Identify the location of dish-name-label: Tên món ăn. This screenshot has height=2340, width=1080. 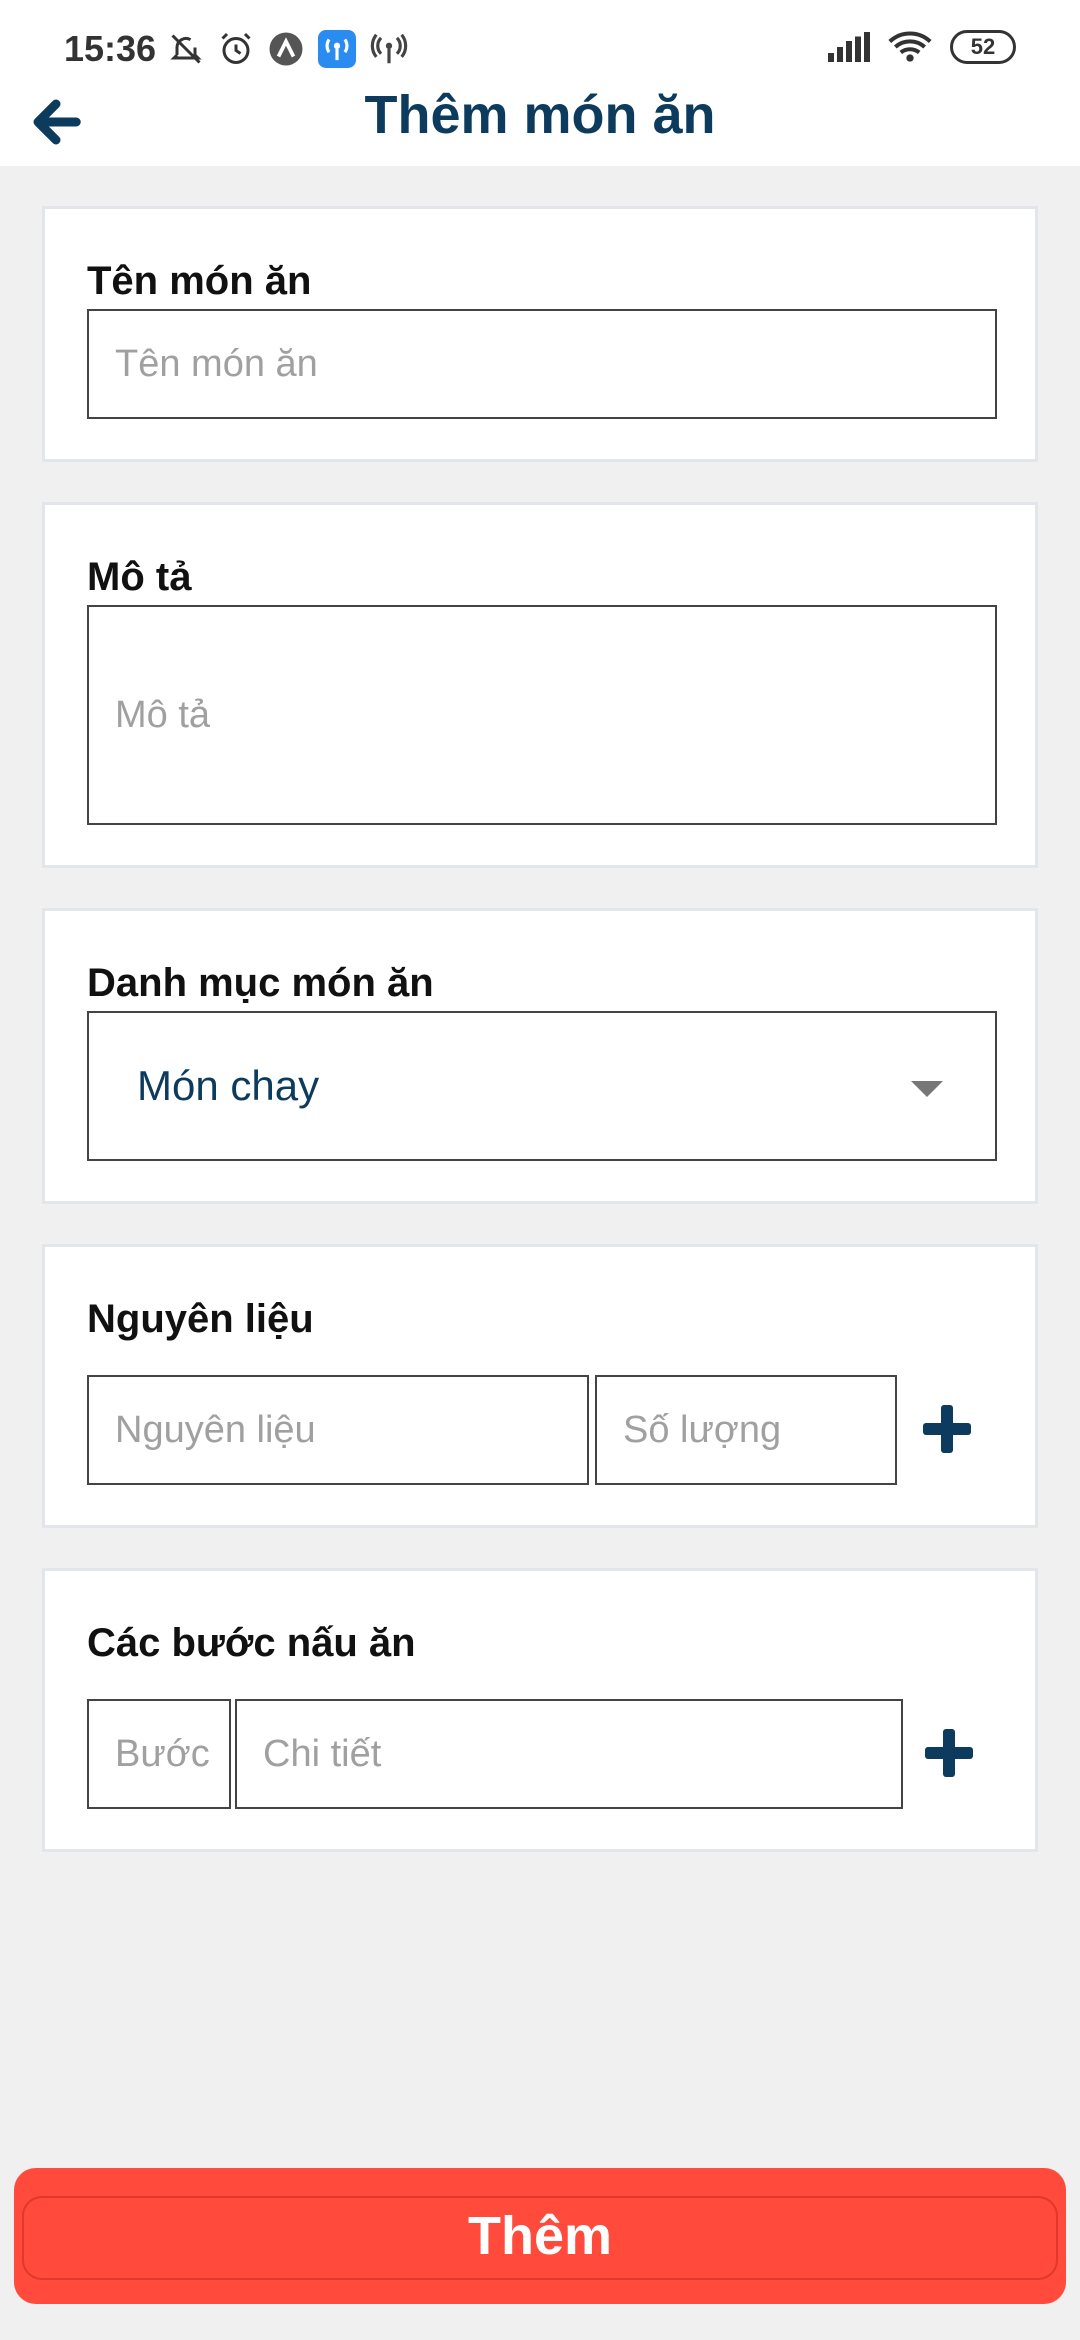
(199, 281).